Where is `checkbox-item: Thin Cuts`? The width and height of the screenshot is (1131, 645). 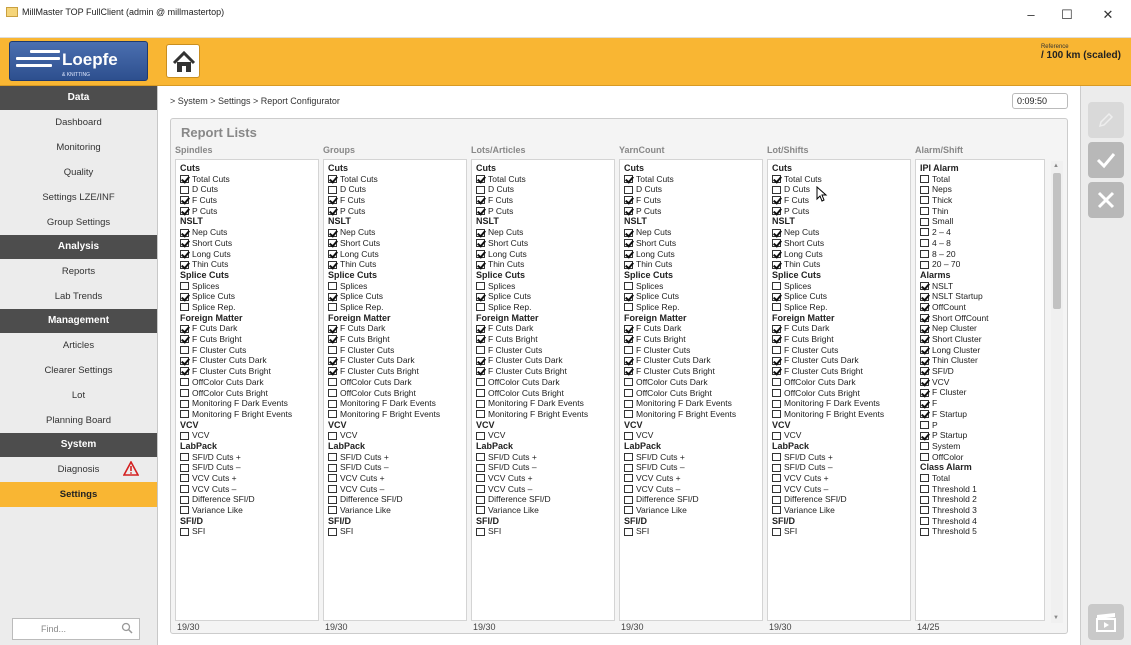 checkbox-item: Thin Cuts is located at coordinates (693, 264).